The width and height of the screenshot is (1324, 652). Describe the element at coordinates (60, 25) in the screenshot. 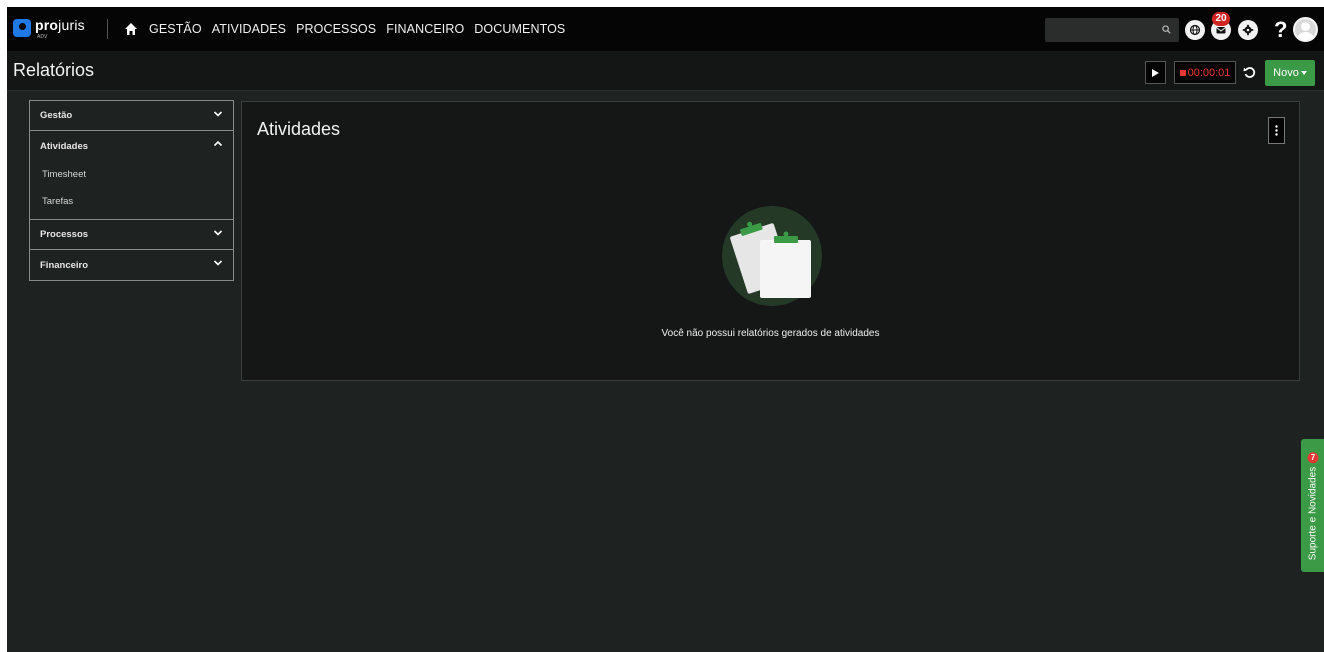

I see `app-logo: projuris` at that location.